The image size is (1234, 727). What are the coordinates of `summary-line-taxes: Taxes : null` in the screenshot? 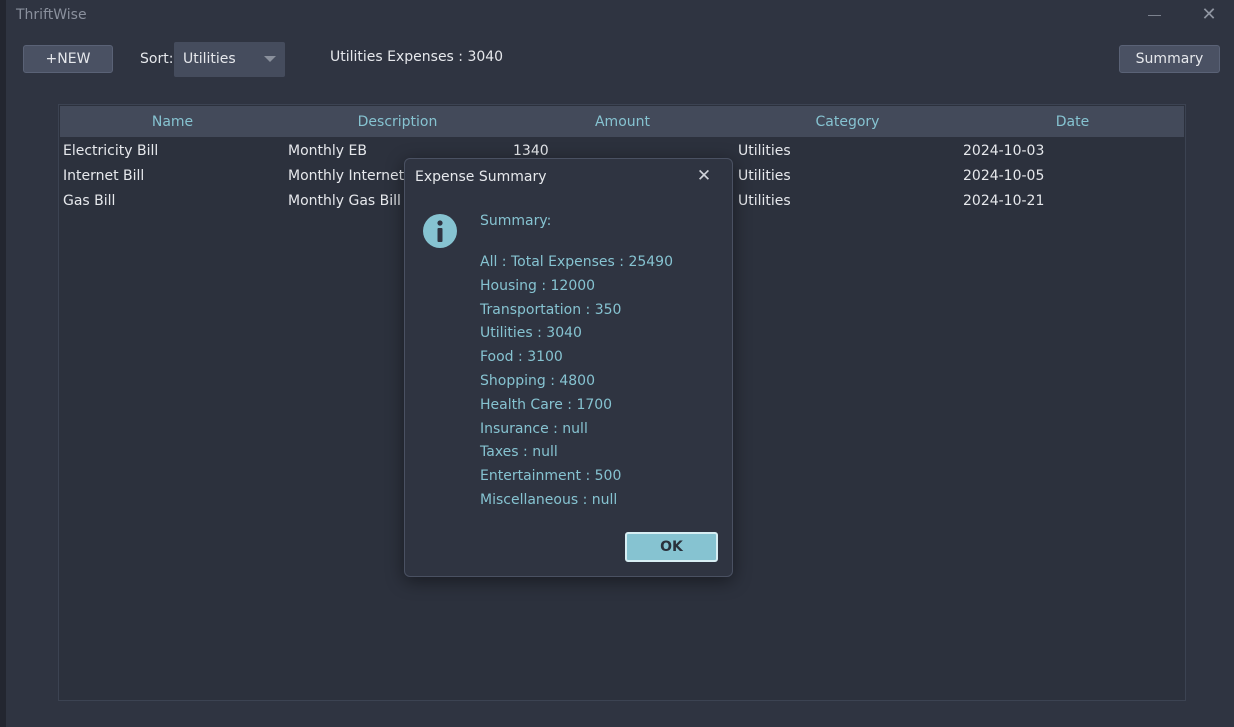 It's located at (519, 452).